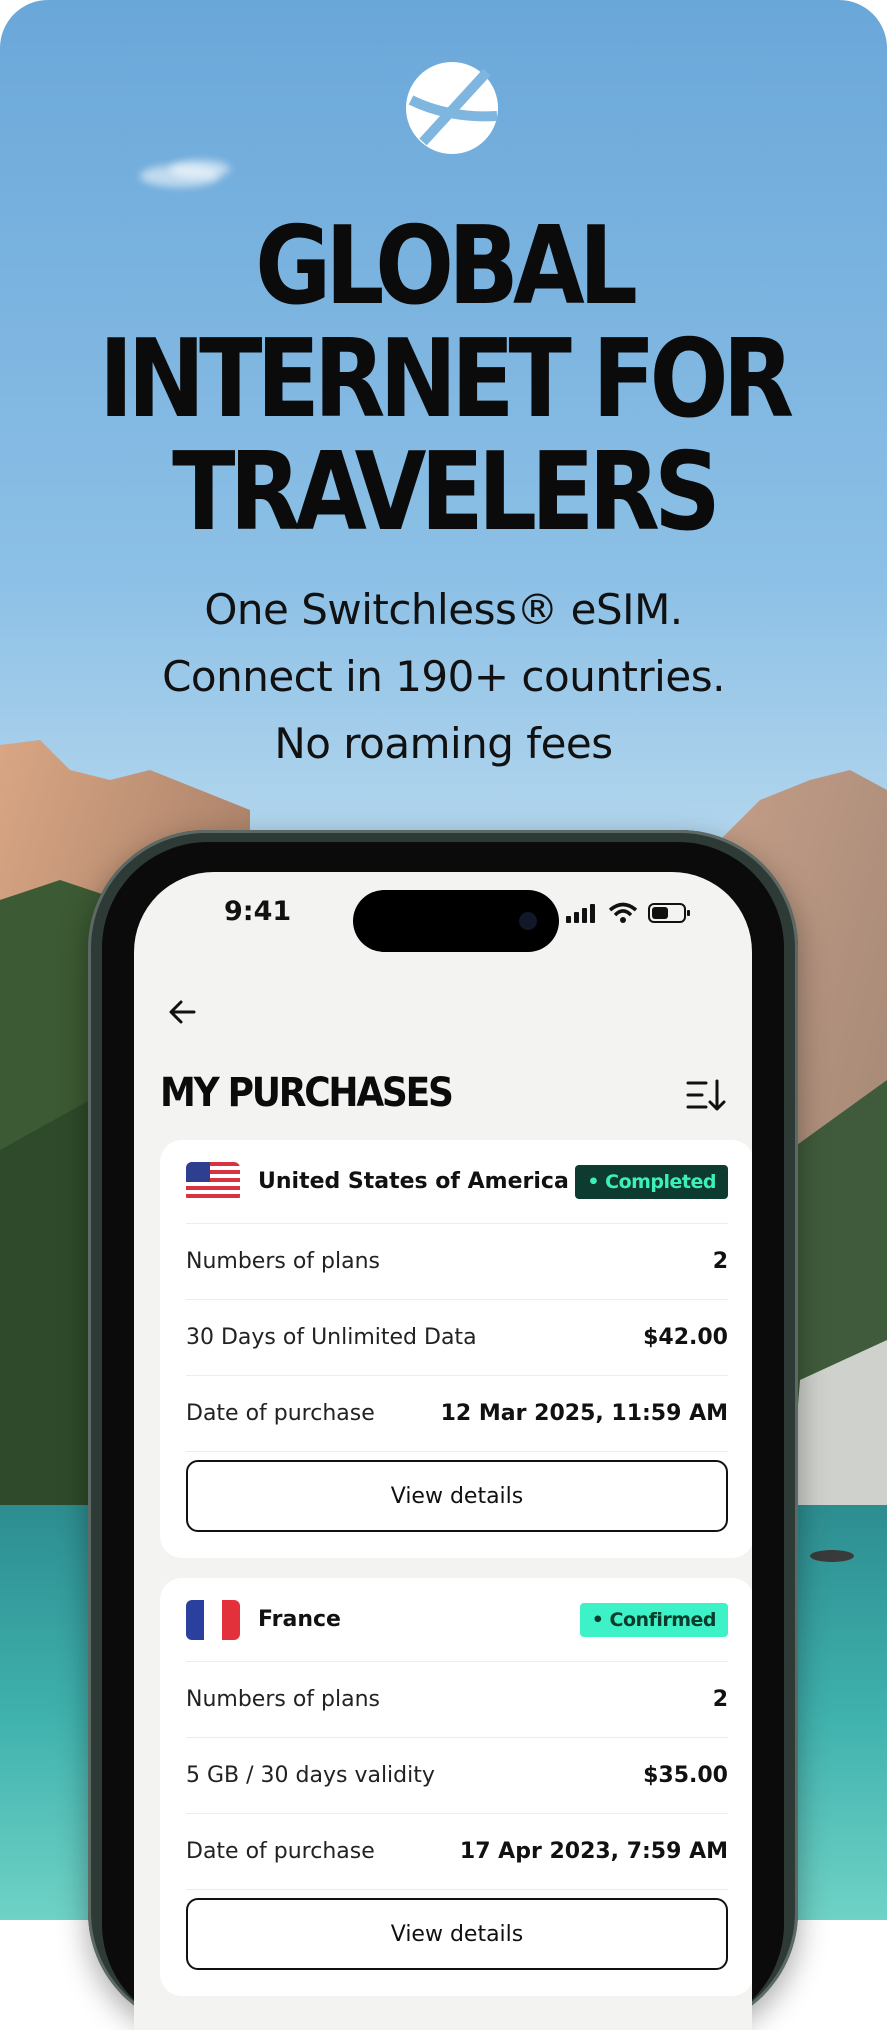  I want to click on purchase-card-header: United States of America • Completed, so click(457, 1182).